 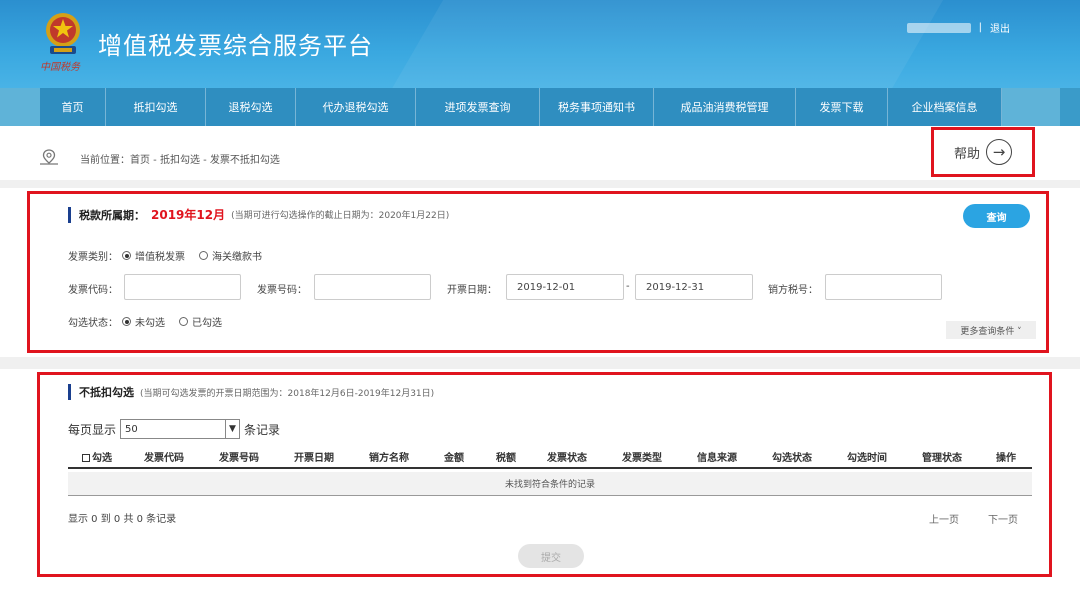 I want to click on column-header: 销方名称, so click(x=389, y=458).